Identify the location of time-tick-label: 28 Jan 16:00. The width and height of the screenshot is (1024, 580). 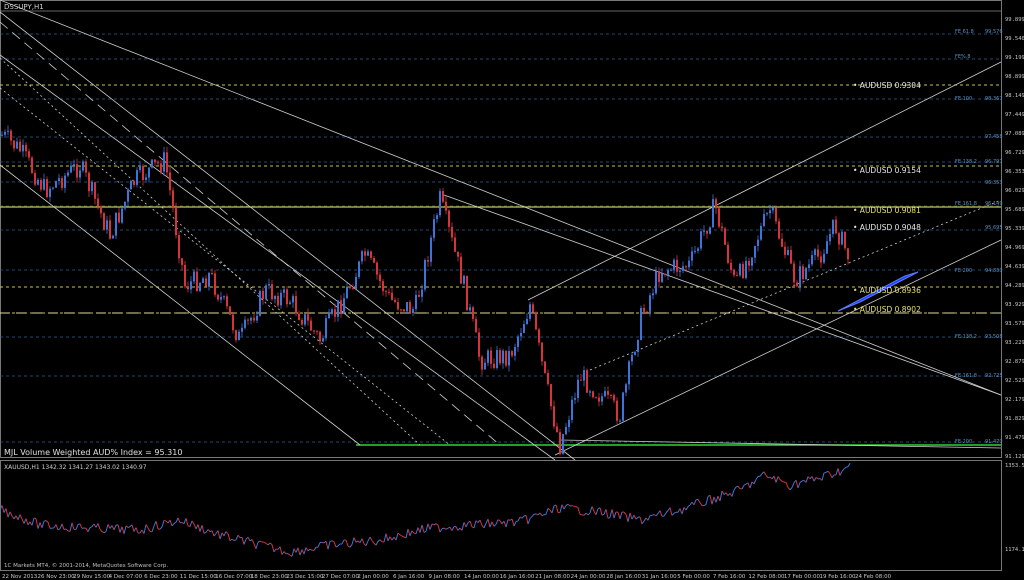
(623, 577).